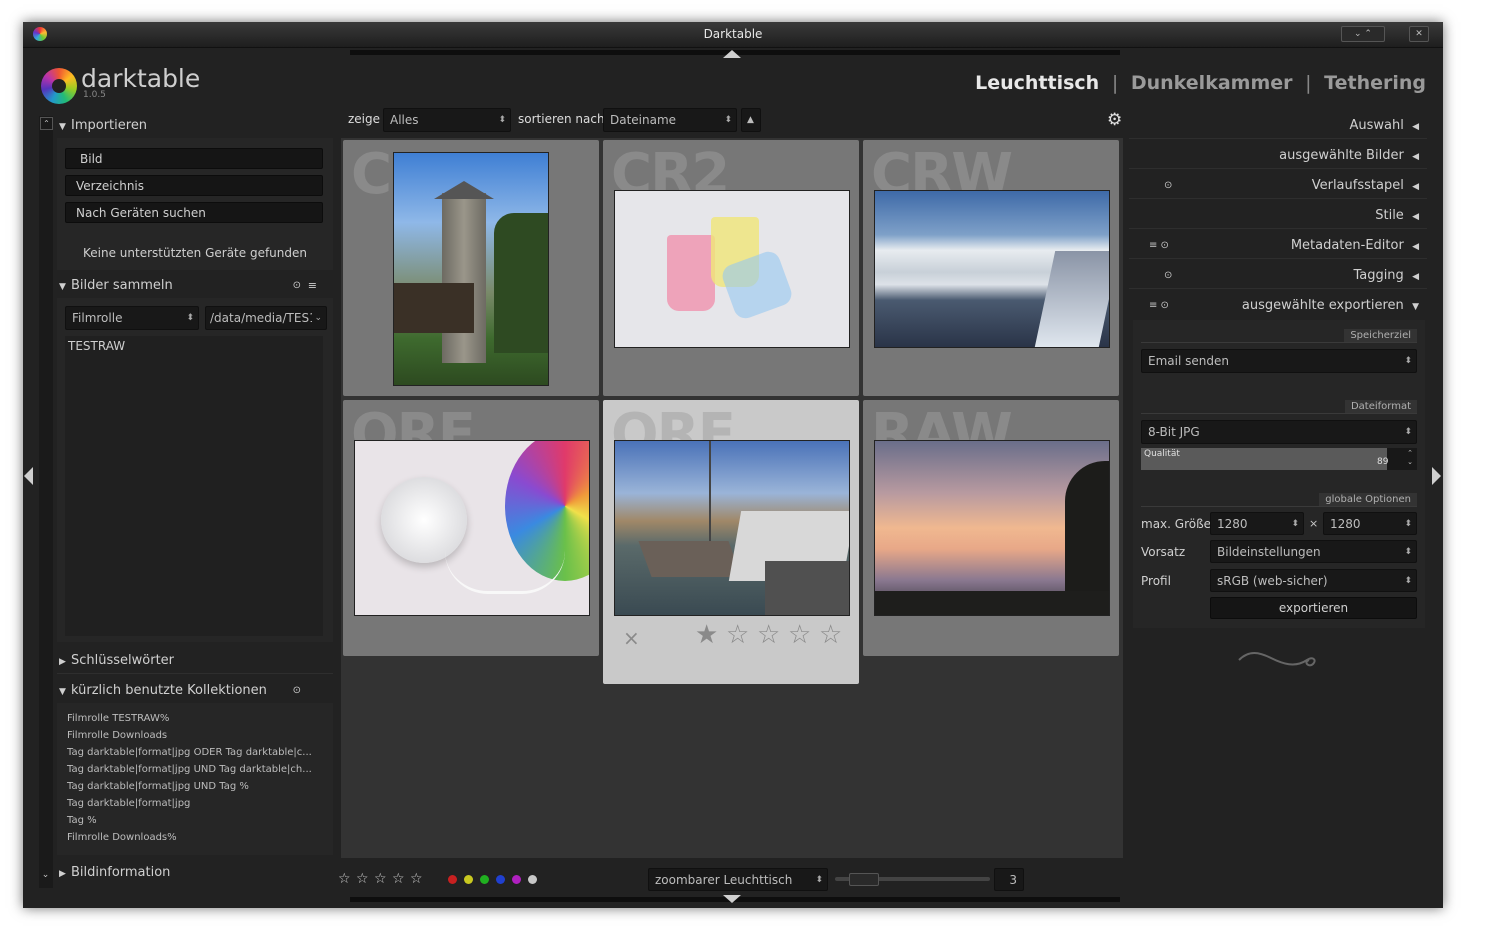 The image size is (1485, 950). Describe the element at coordinates (1313, 608) in the screenshot. I see `export-button: exportieren` at that location.